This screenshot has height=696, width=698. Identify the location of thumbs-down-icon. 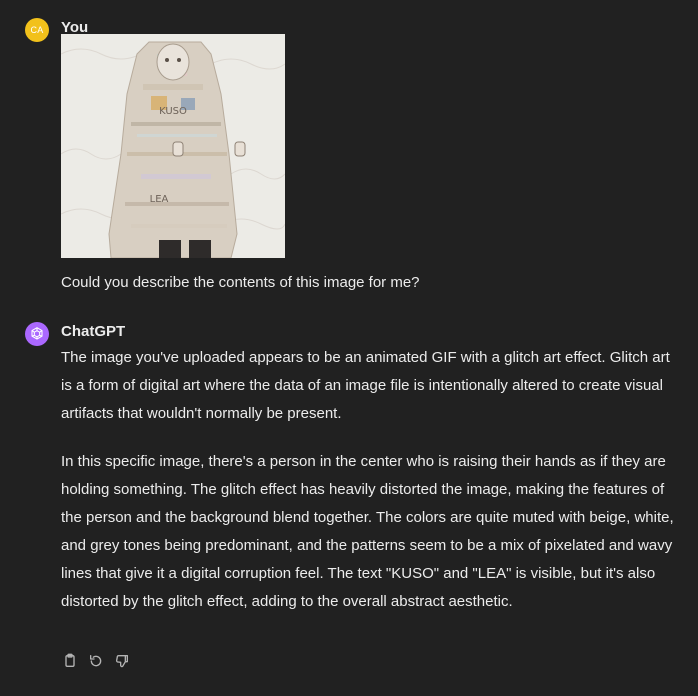
(121, 661).